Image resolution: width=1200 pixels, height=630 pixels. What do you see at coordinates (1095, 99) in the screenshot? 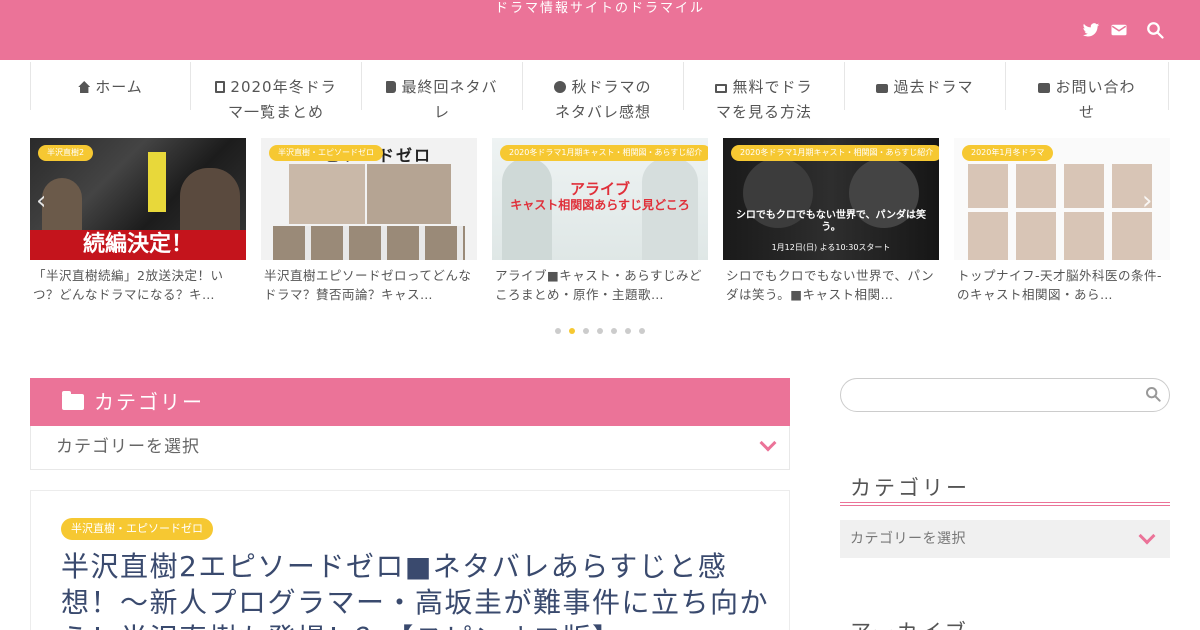
I see `nav-label: お問い合わせ` at bounding box center [1095, 99].